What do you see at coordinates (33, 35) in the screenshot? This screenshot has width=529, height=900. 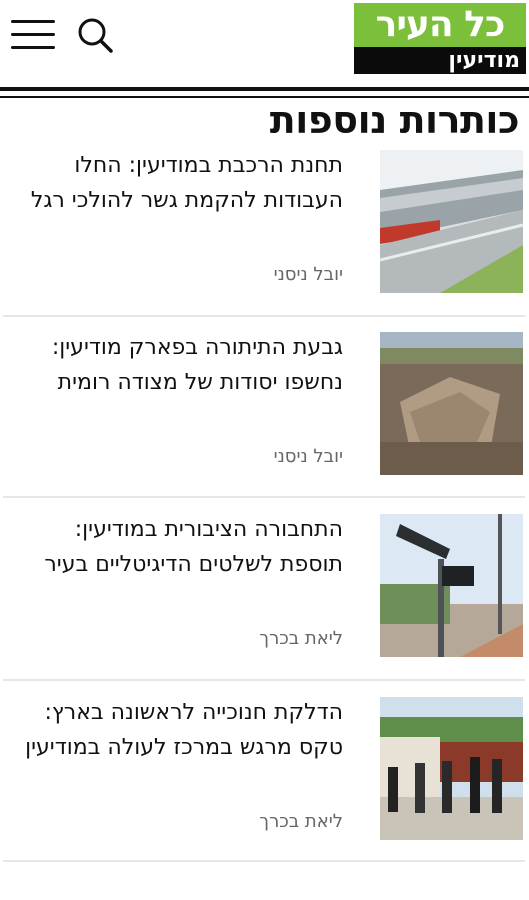 I see `hamburger-menu-icon` at bounding box center [33, 35].